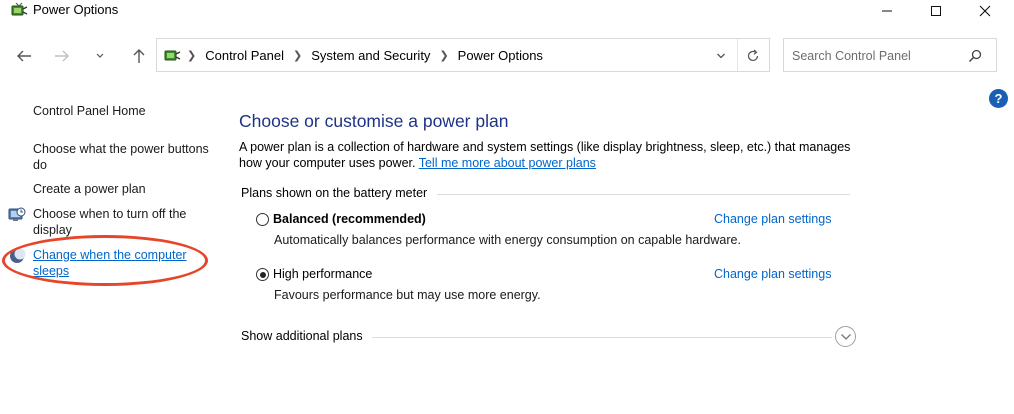 This screenshot has height=414, width=1014. What do you see at coordinates (507, 17) in the screenshot?
I see `title-bar: Power Options` at bounding box center [507, 17].